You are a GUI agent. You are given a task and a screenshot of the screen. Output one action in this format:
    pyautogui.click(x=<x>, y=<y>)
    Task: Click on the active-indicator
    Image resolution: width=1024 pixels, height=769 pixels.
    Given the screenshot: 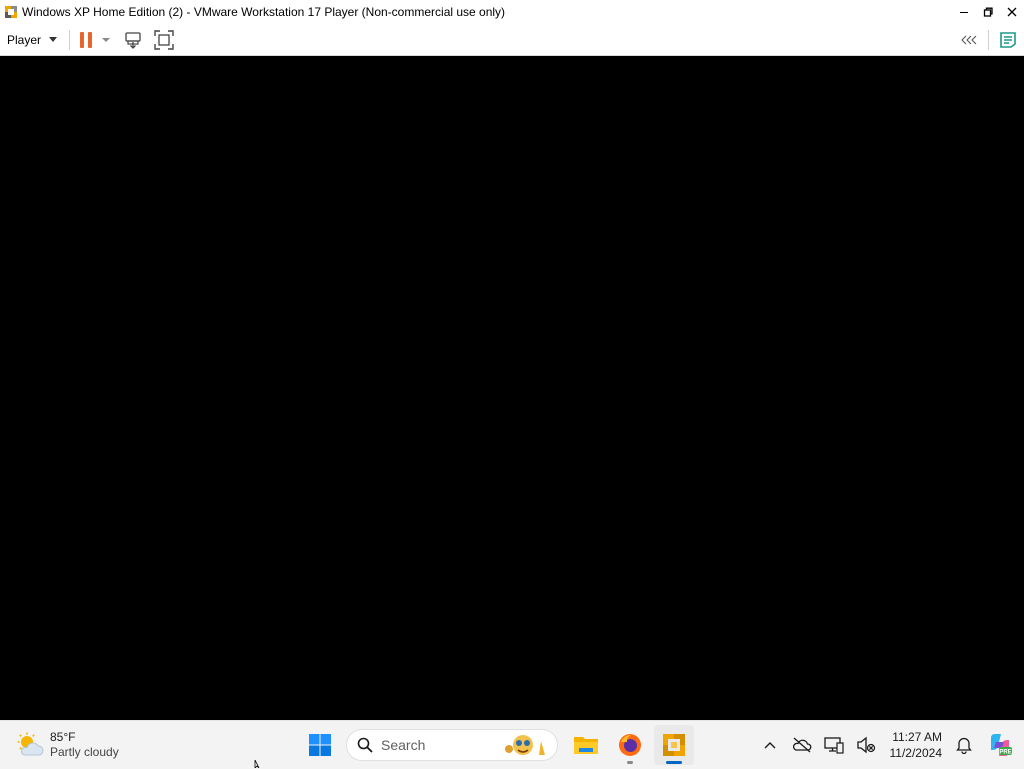 What is the action you would take?
    pyautogui.click(x=674, y=762)
    